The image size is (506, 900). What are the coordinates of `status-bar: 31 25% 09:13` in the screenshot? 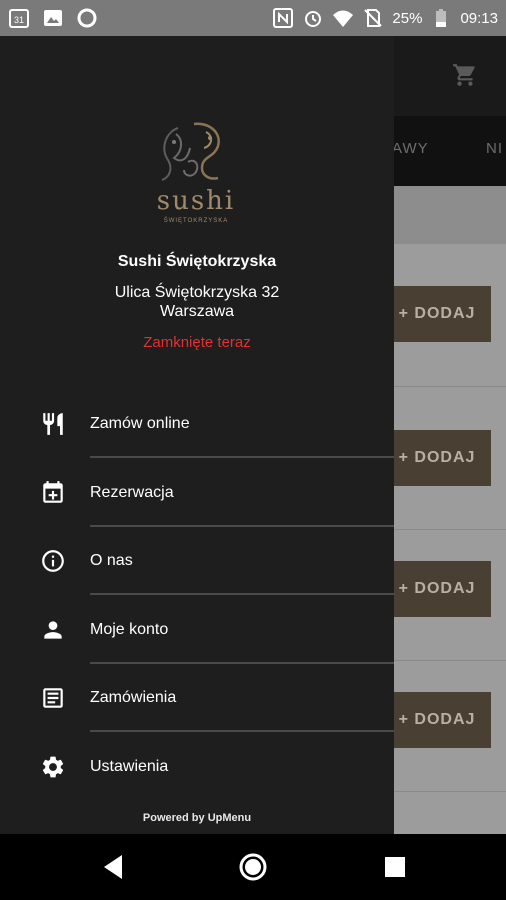 It's located at (253, 18).